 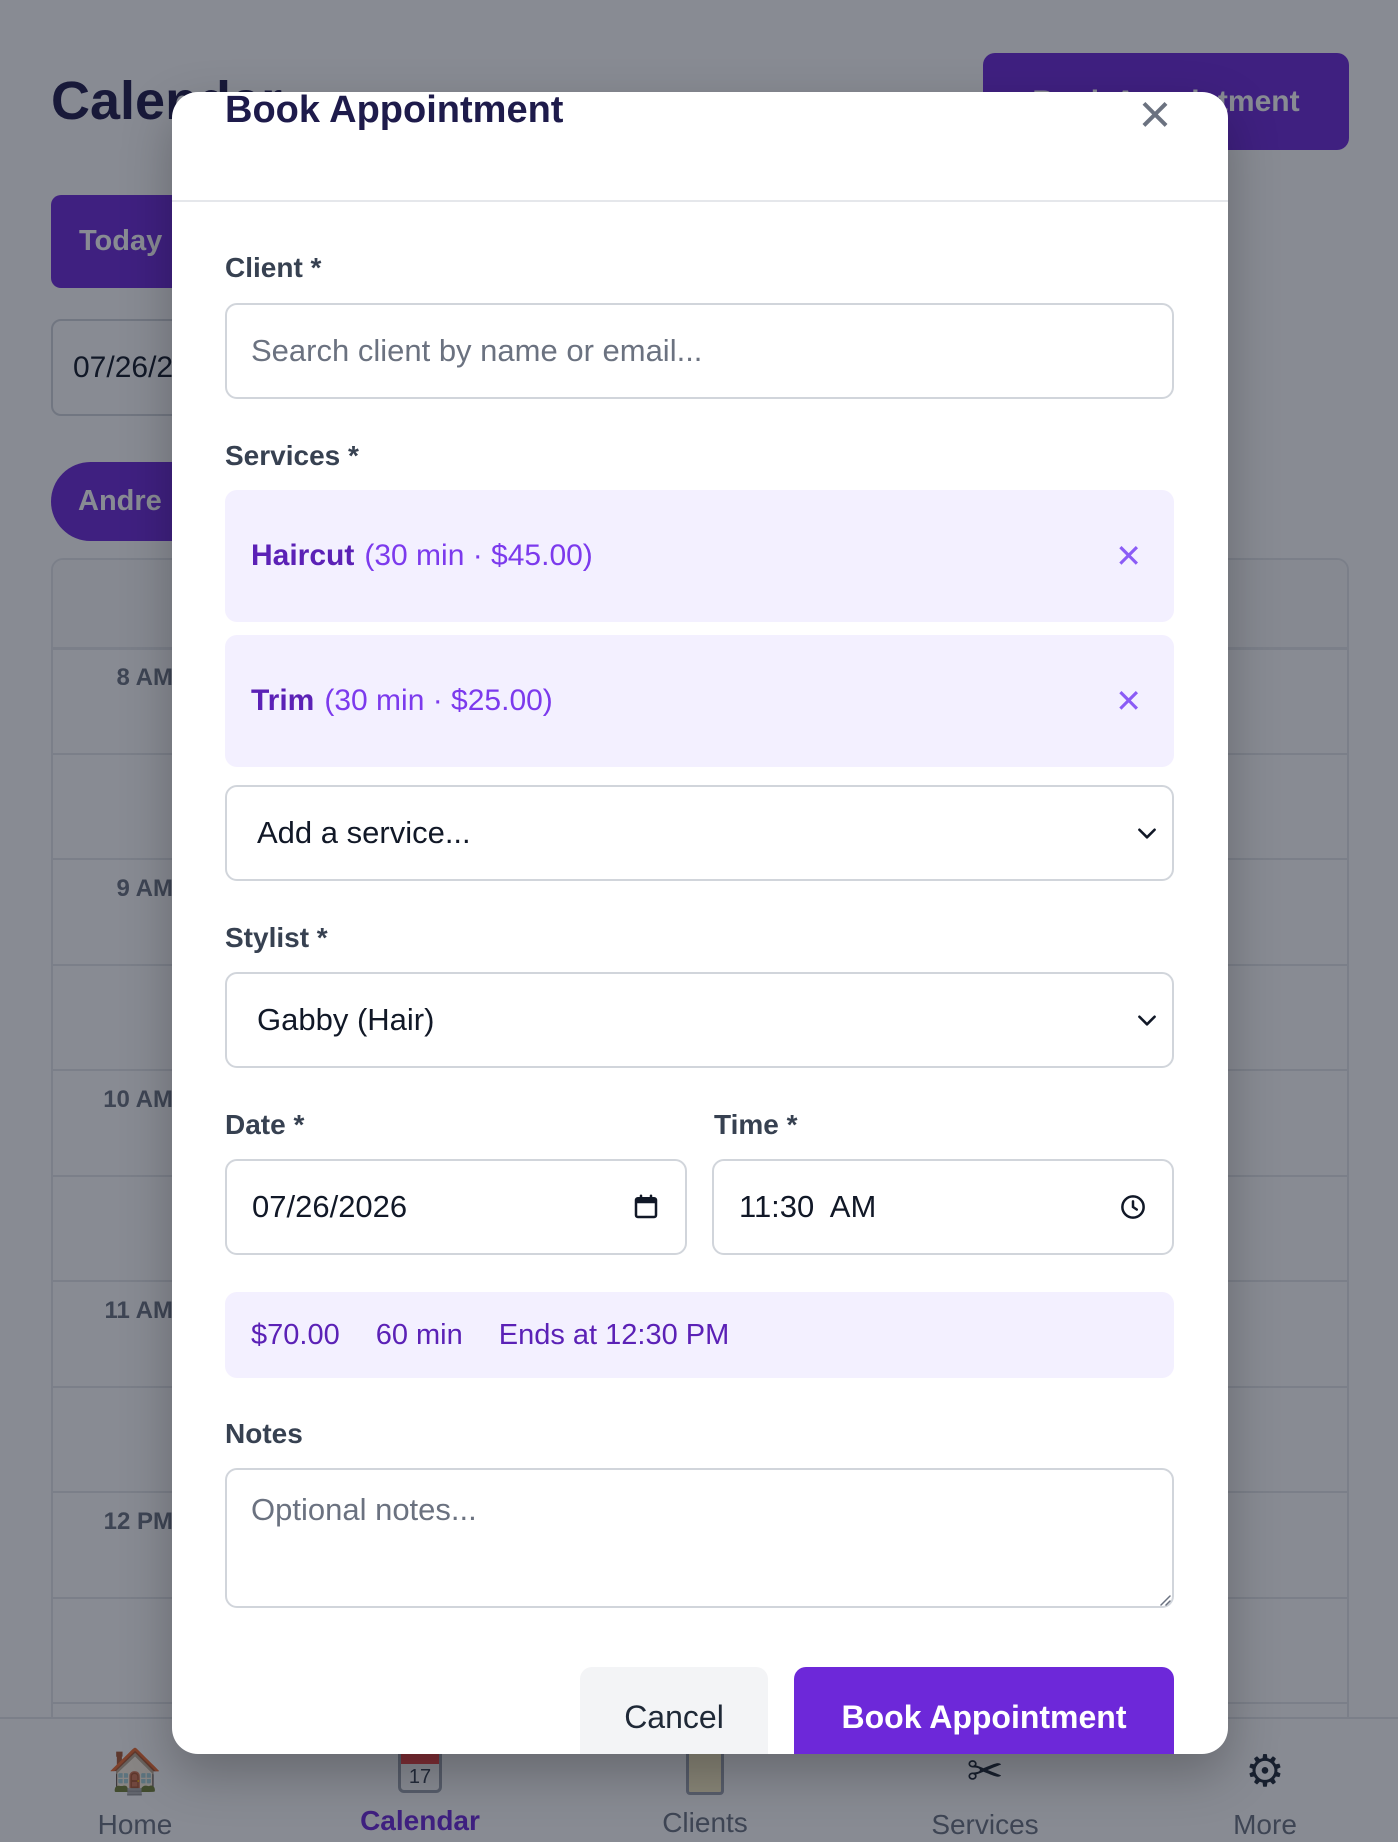 I want to click on service-name: Haircut, so click(x=303, y=555).